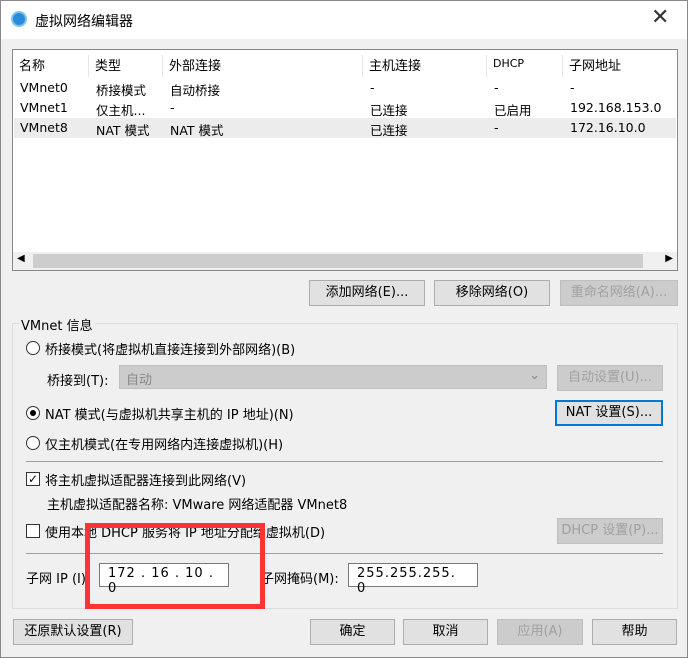 The height and width of the screenshot is (658, 688). What do you see at coordinates (300, 579) in the screenshot?
I see `subnet-mask-label: 子网掩码(M):` at bounding box center [300, 579].